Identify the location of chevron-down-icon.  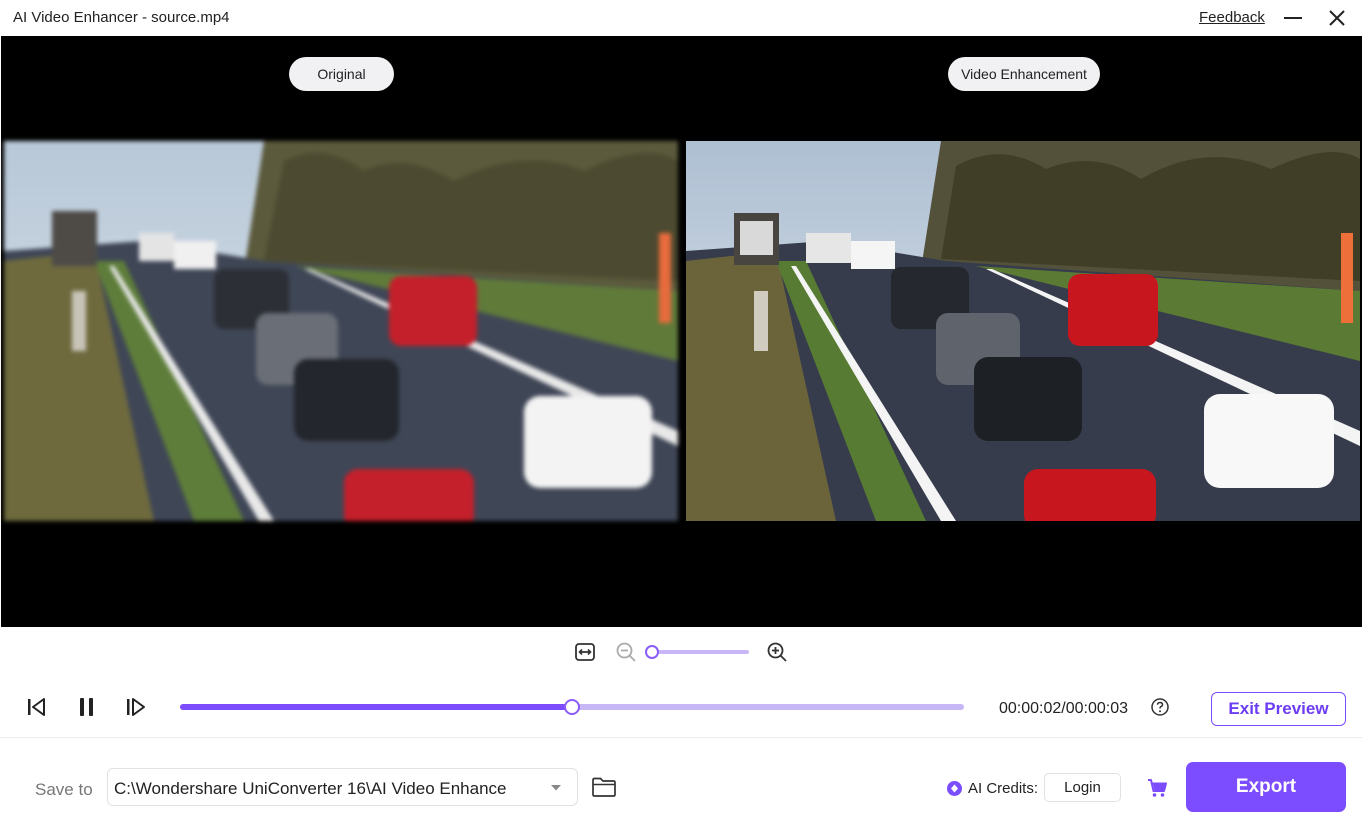
(556, 788).